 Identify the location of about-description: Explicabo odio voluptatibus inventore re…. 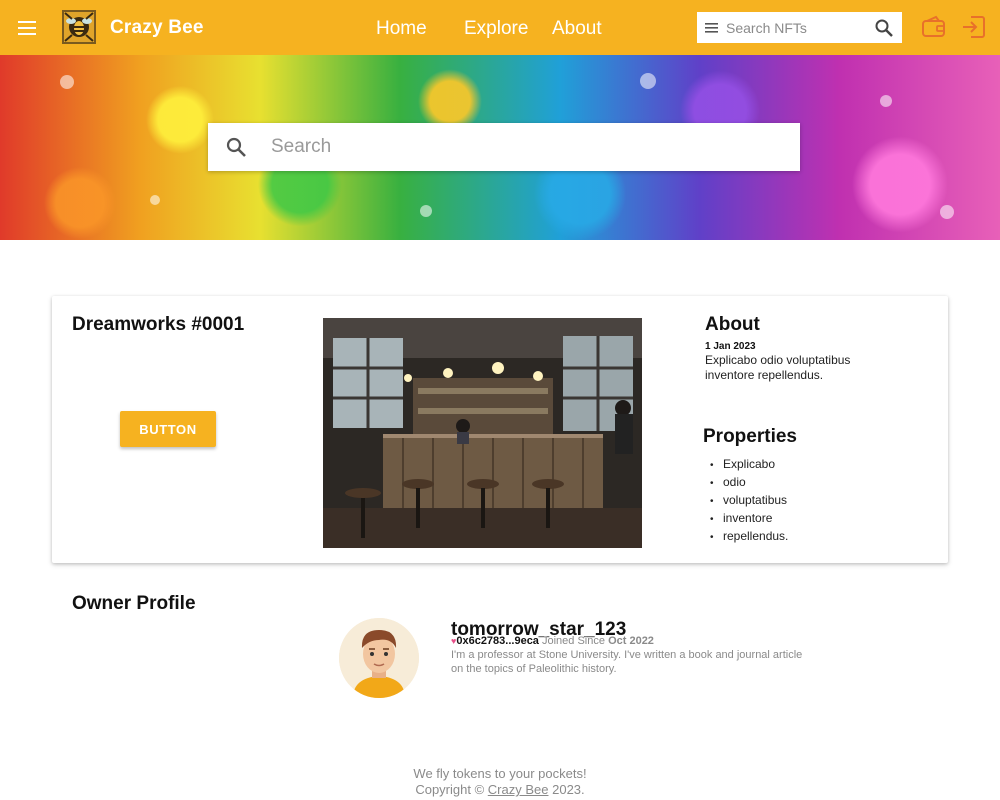
(778, 367).